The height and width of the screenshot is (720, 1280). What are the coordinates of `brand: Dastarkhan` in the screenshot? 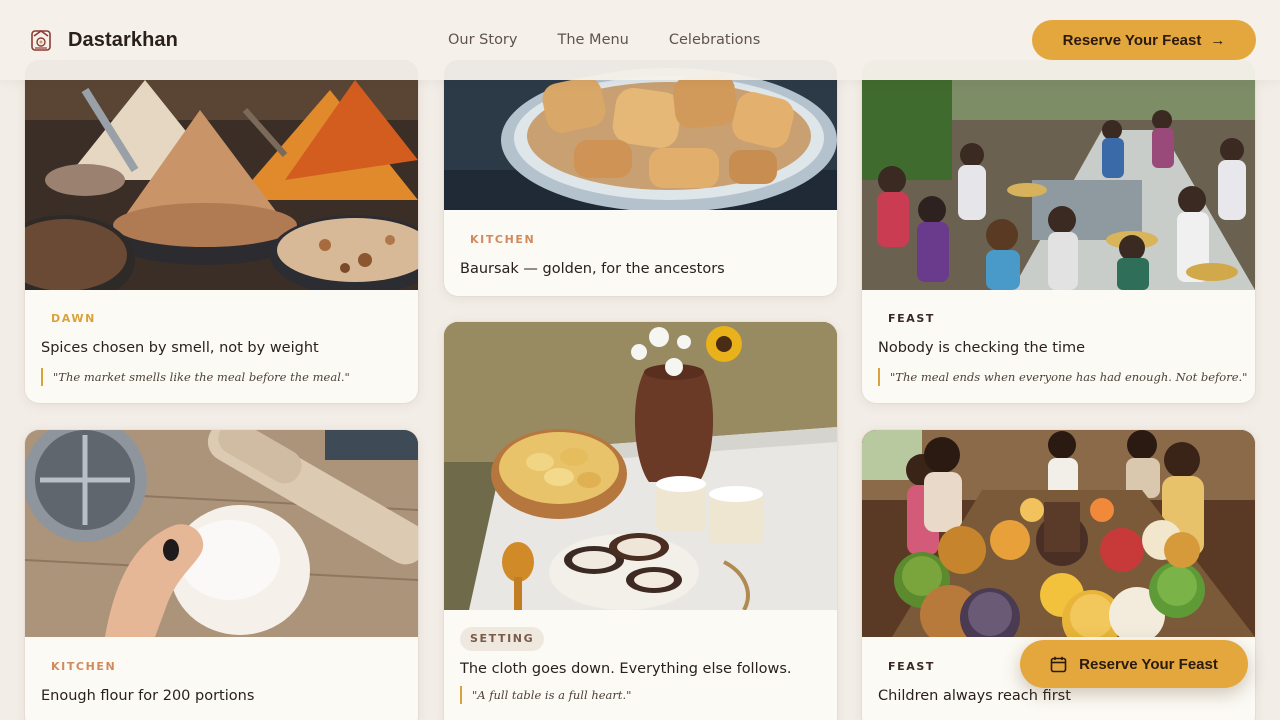 It's located at (104, 40).